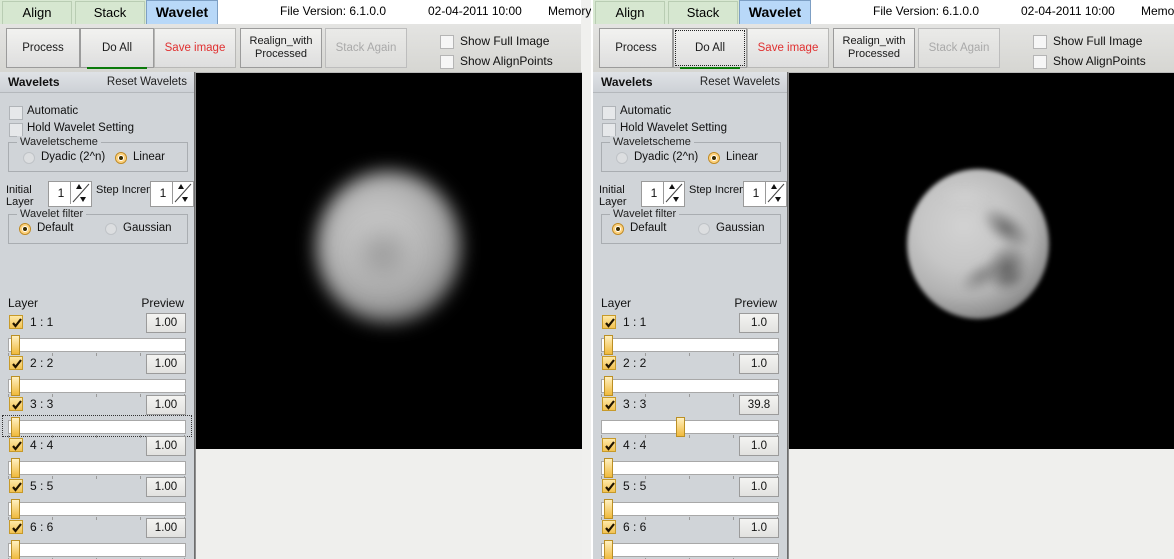  What do you see at coordinates (97, 498) in the screenshot?
I see `layer-row: 5 : 5 1.00` at bounding box center [97, 498].